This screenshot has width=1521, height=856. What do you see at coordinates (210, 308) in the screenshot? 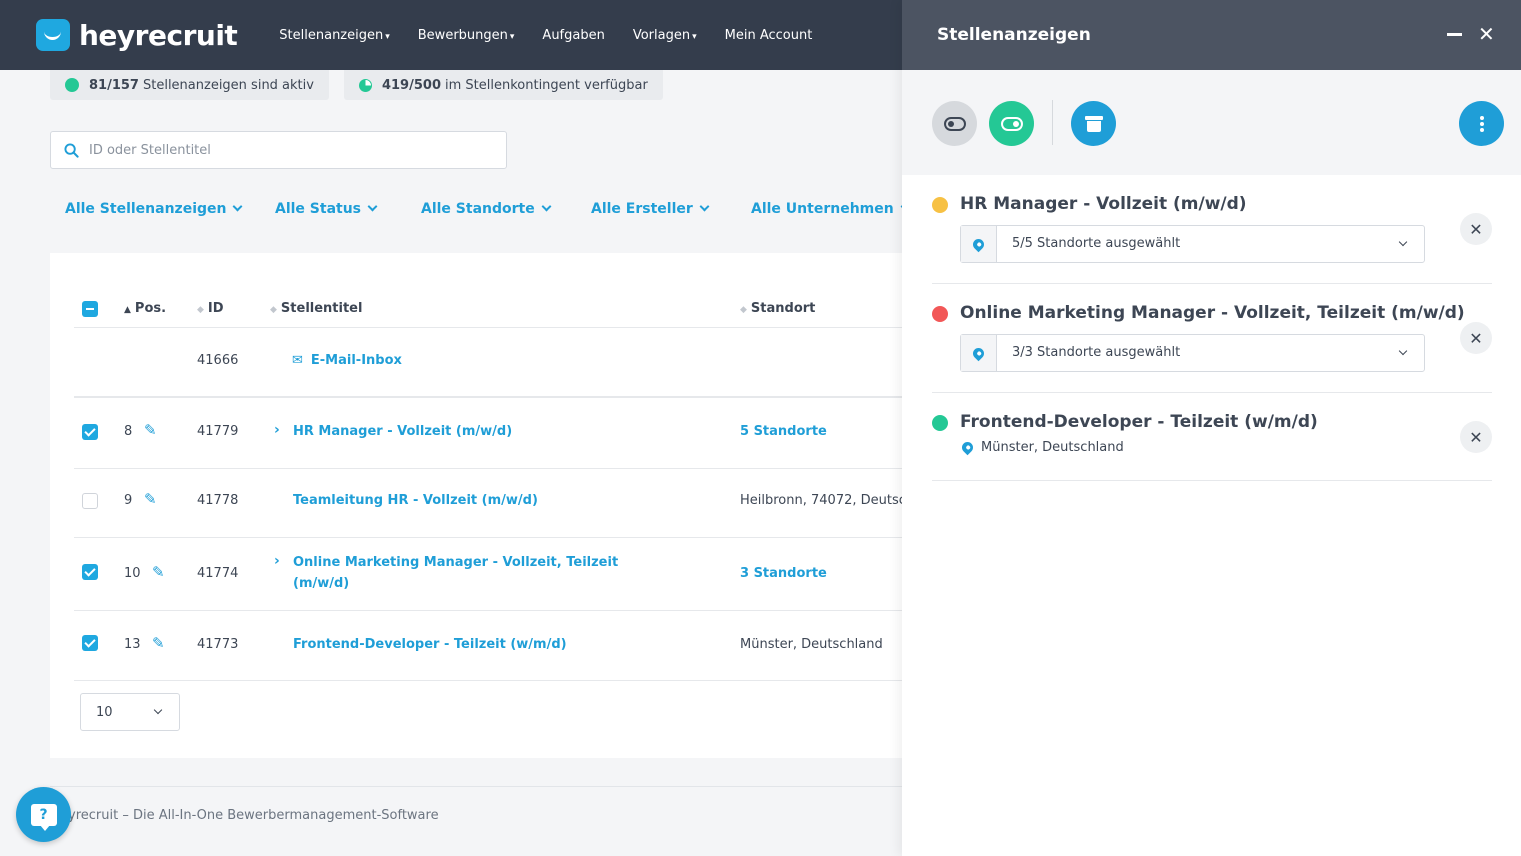
I see `col-id: ◆ ID` at bounding box center [210, 308].